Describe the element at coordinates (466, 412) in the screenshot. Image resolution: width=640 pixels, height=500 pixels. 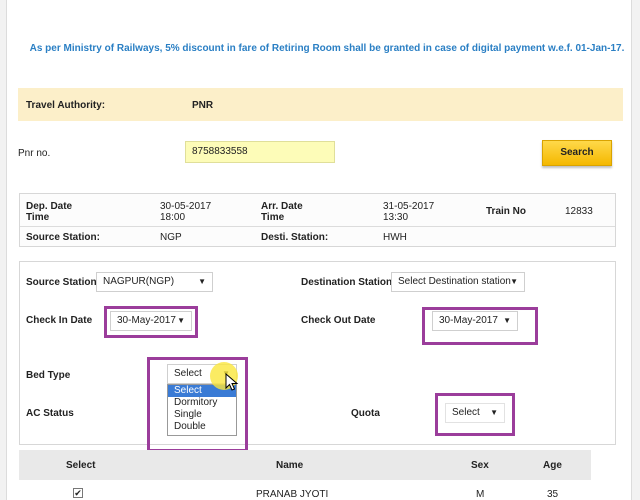
I see `quota-select-value: Select` at that location.